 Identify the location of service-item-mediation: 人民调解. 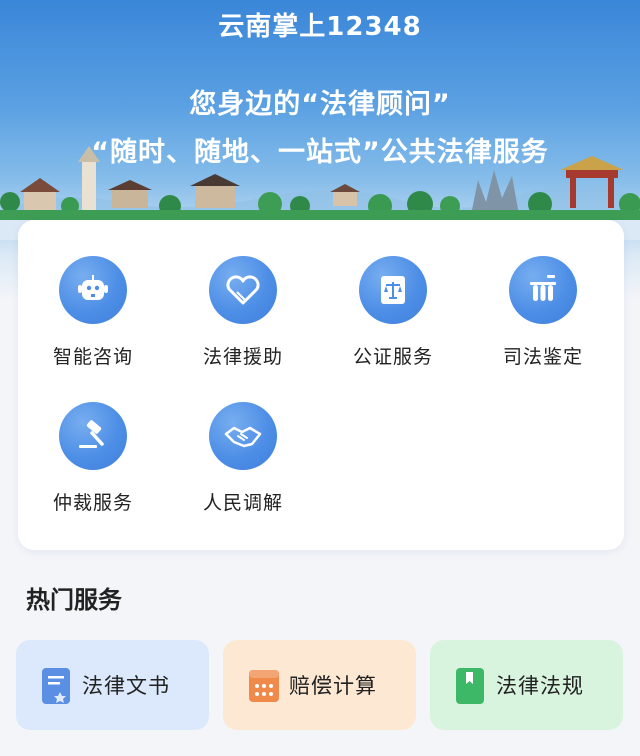
(243, 462).